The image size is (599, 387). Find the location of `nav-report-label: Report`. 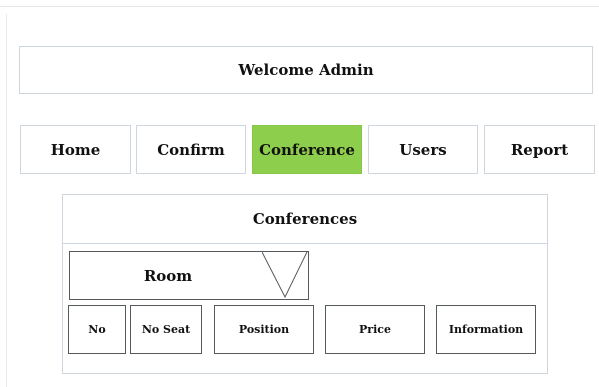

nav-report-label: Report is located at coordinates (539, 149).